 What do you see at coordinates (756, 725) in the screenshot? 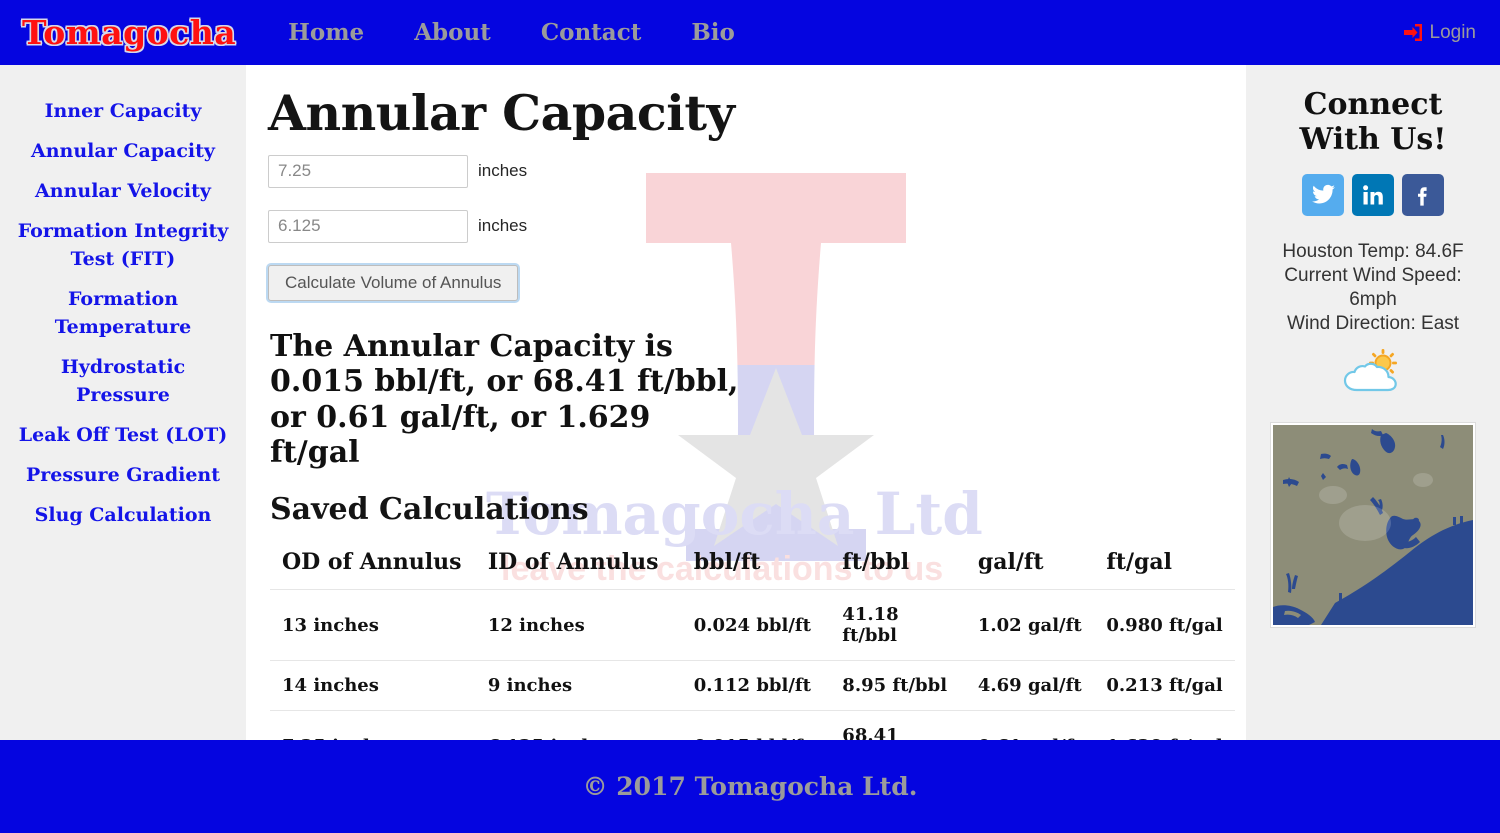
I see `cell-bbl-ft: 0.015 bbl/ft` at bounding box center [756, 725].